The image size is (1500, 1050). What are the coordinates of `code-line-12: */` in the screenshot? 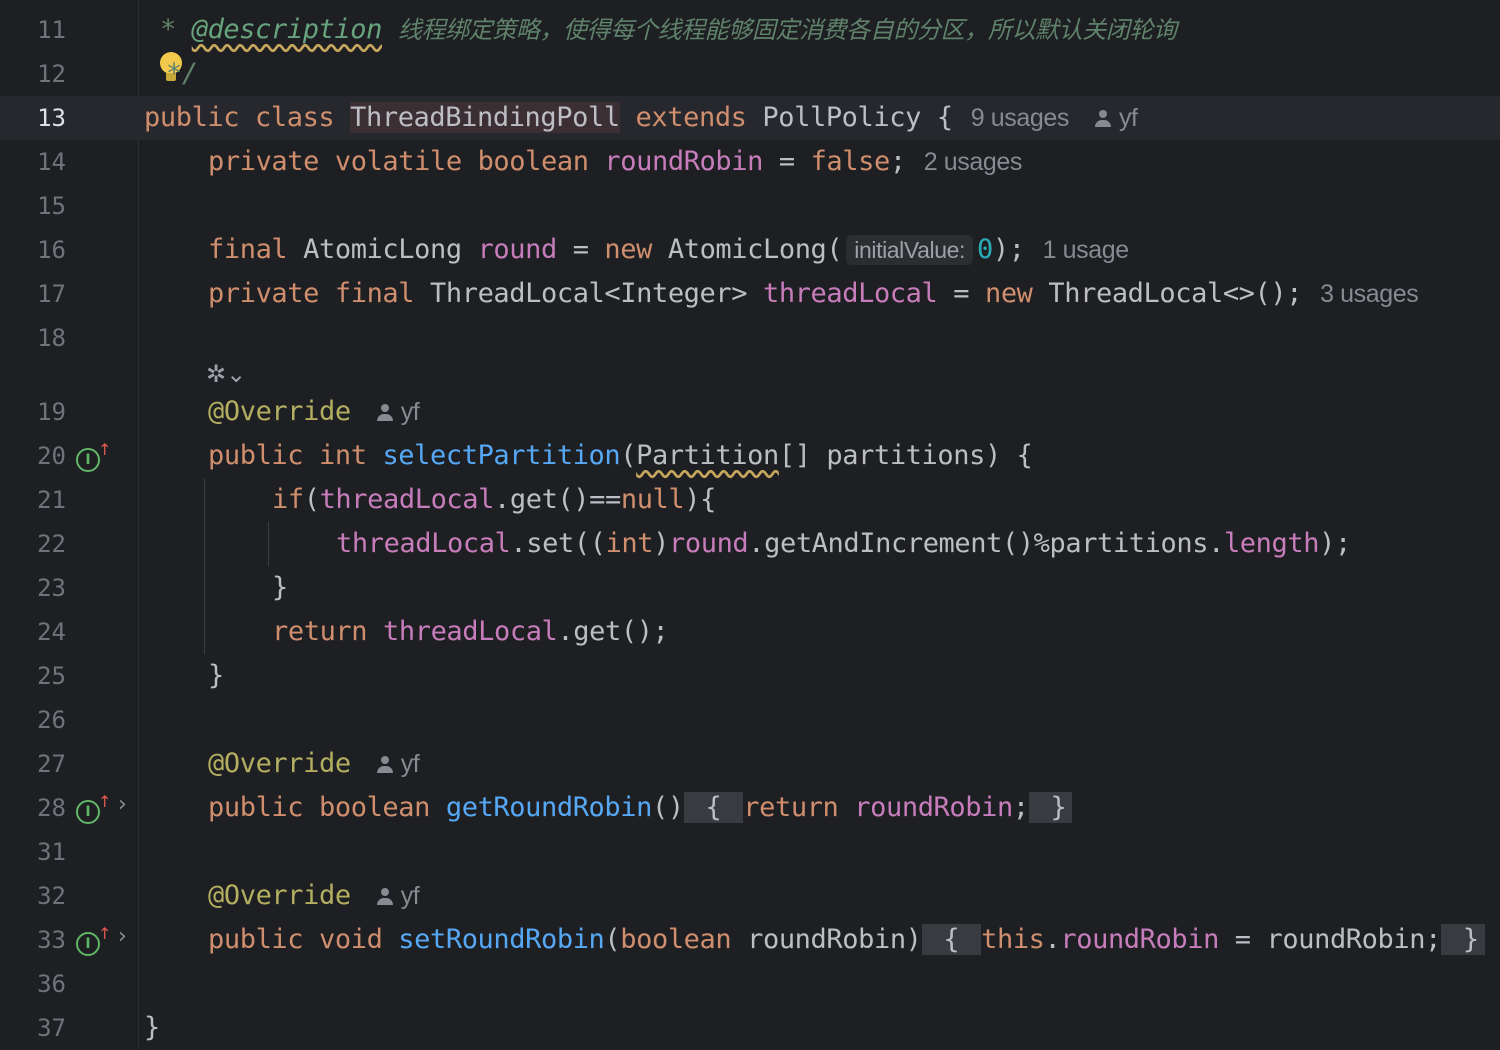 It's located at (182, 74).